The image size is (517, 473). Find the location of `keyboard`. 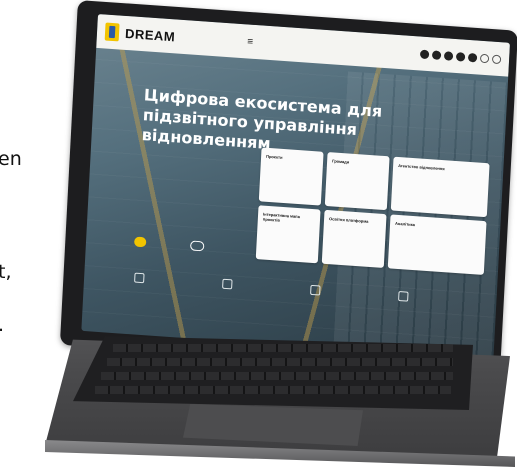

keyboard is located at coordinates (273, 373).